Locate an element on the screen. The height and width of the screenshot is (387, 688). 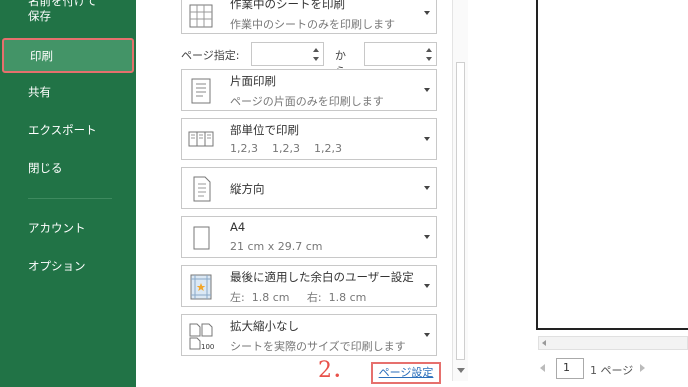
scroll-left-icon is located at coordinates (544, 343).